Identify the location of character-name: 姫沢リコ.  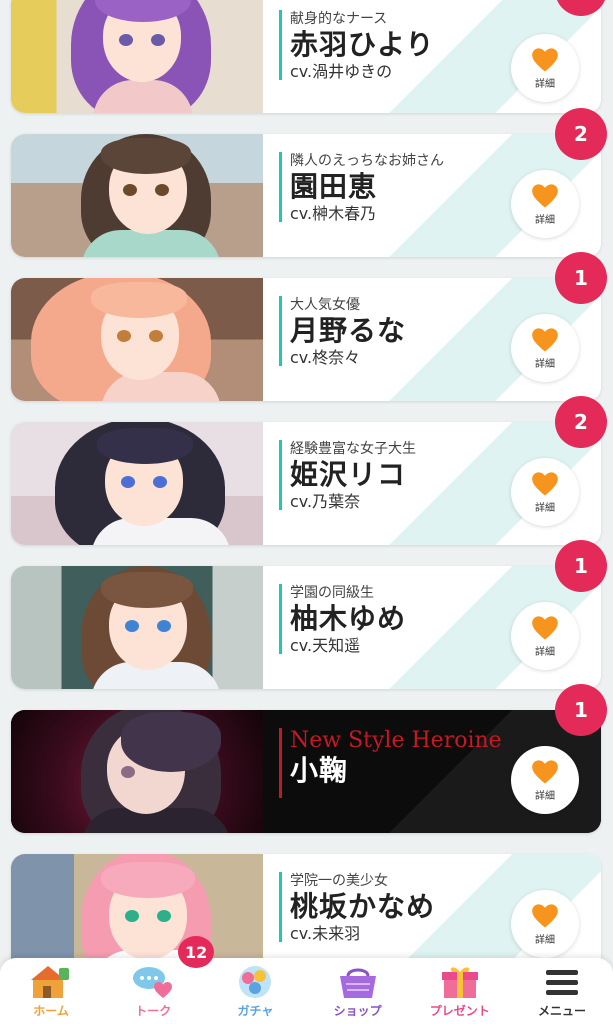
(348, 474).